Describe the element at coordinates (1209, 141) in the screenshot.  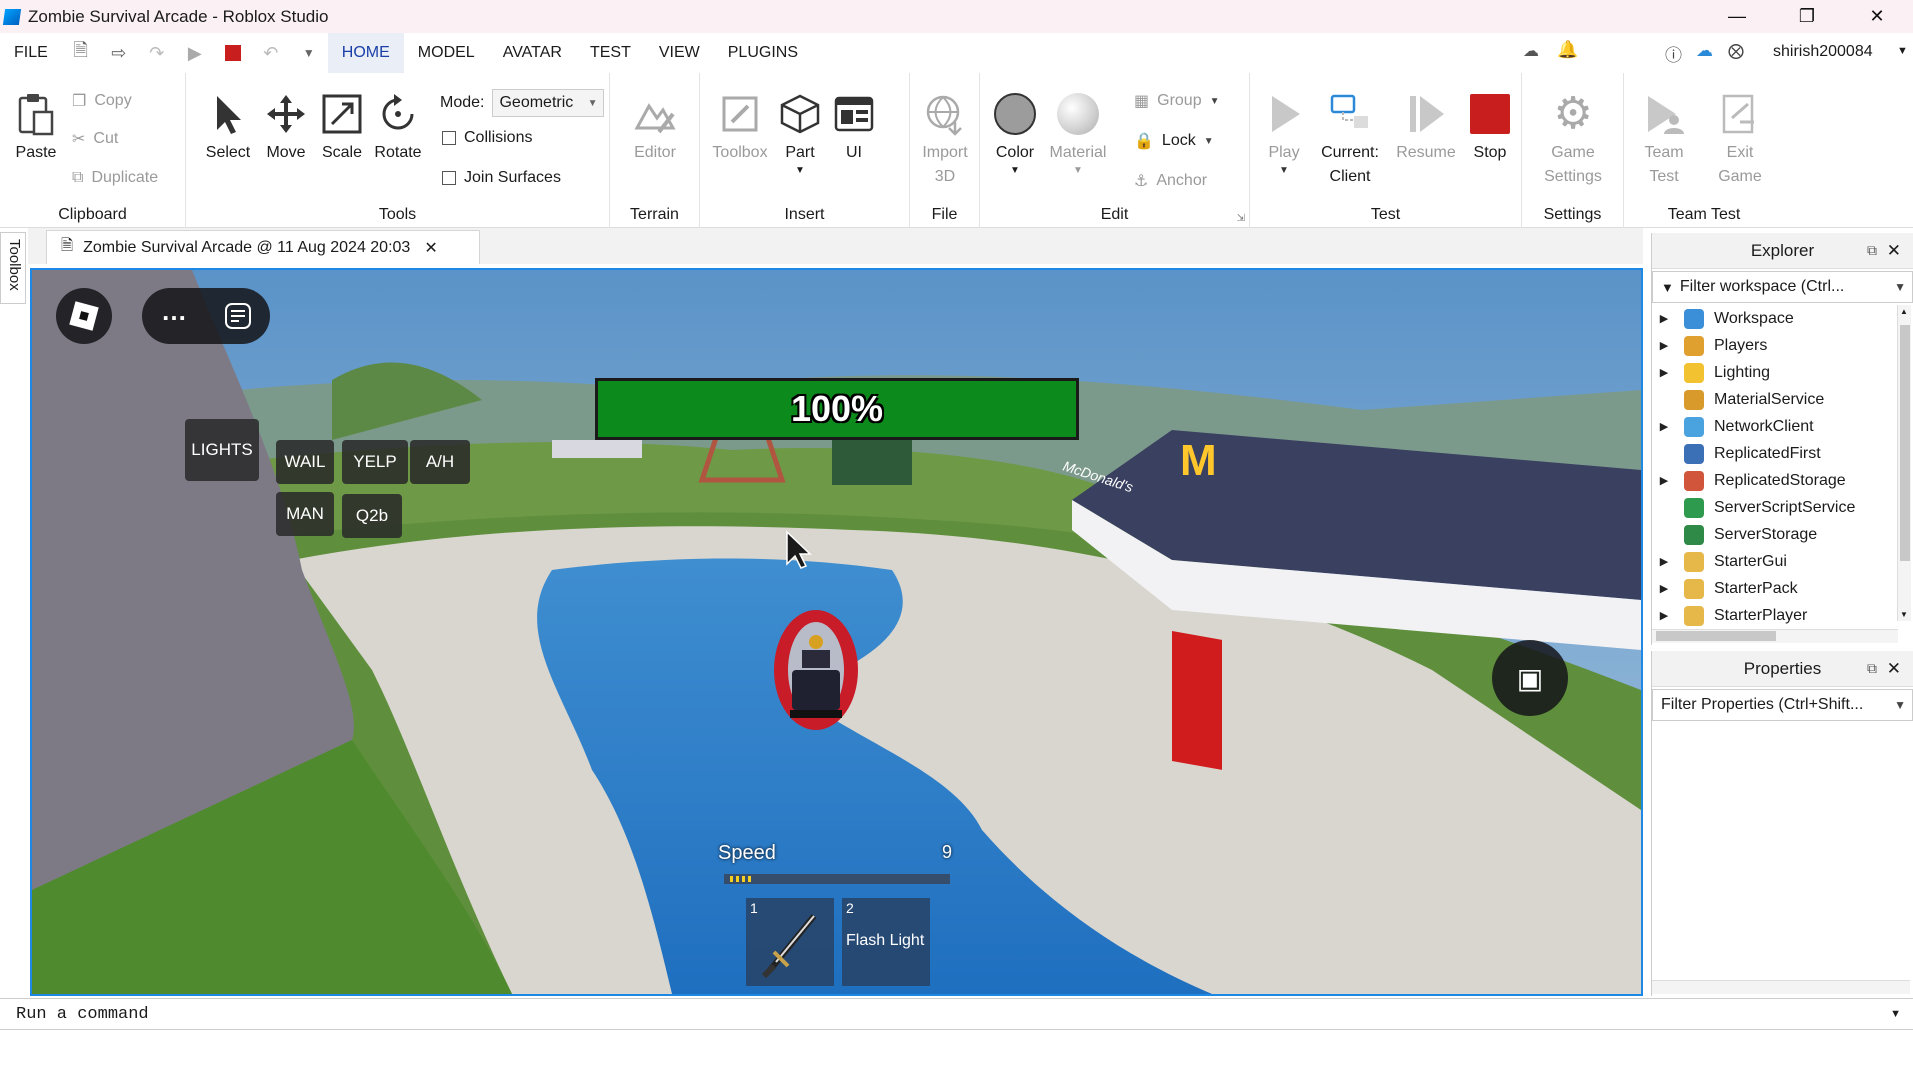
I see `lock-dropdown-icon: ▼` at that location.